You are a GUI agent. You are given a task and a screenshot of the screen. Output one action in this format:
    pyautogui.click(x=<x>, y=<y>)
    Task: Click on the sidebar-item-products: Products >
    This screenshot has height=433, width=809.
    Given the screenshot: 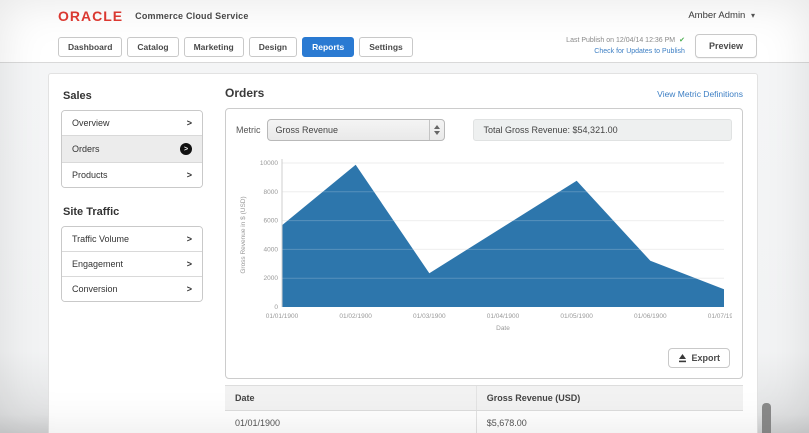 What is the action you would take?
    pyautogui.click(x=132, y=175)
    